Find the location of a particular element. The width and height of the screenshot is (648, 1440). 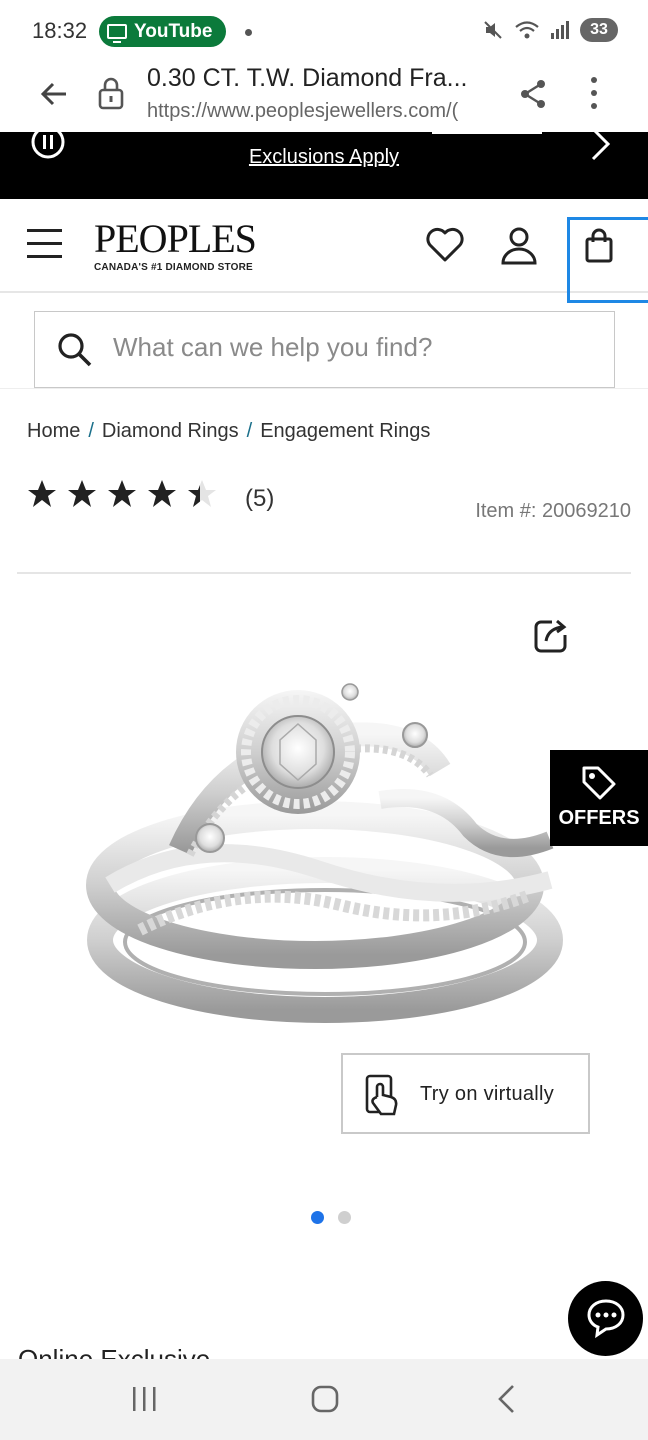

battery-icon: 33 is located at coordinates (599, 30).